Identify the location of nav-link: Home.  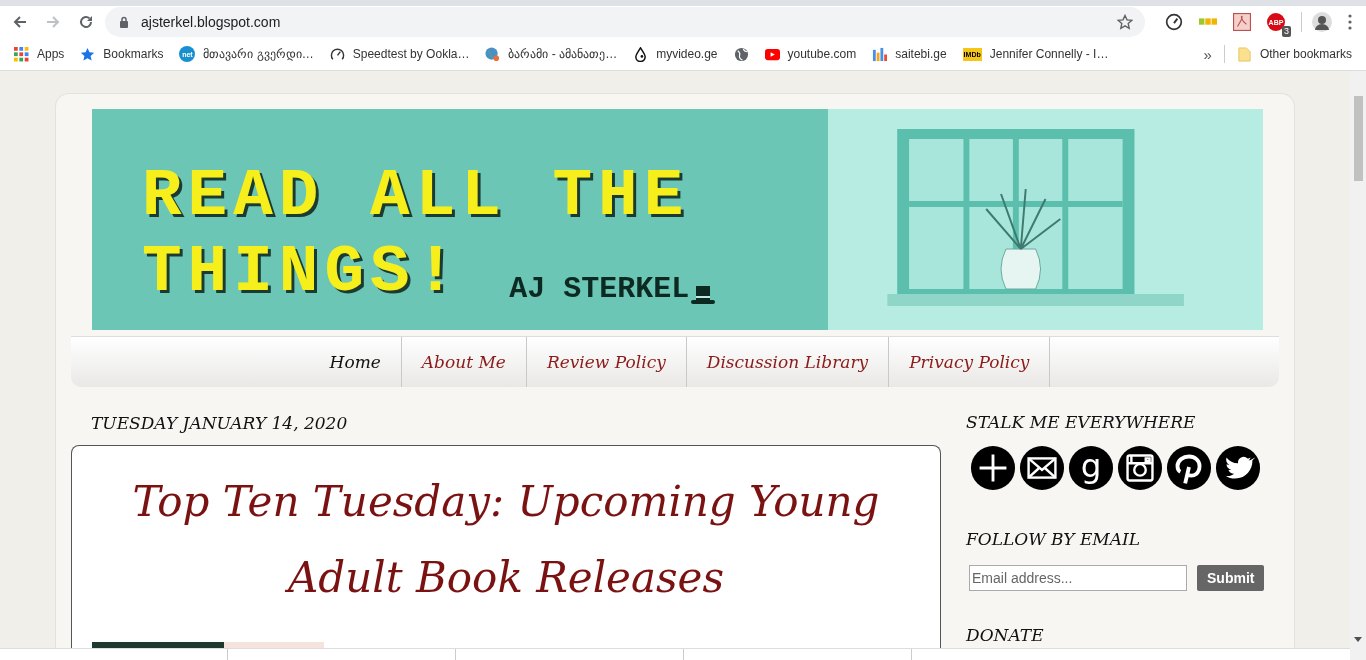
(365, 362).